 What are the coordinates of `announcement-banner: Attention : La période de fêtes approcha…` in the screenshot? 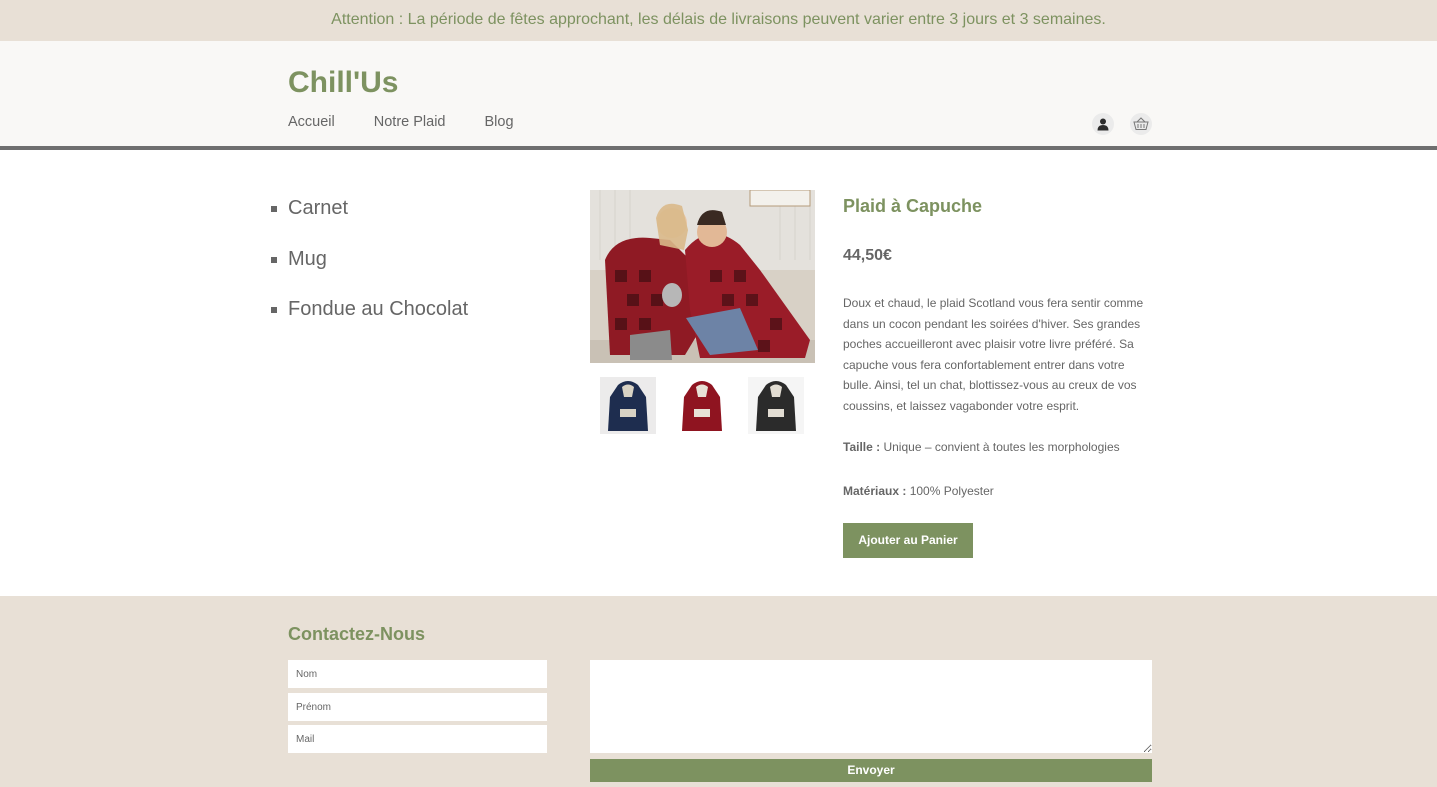 It's located at (718, 20).